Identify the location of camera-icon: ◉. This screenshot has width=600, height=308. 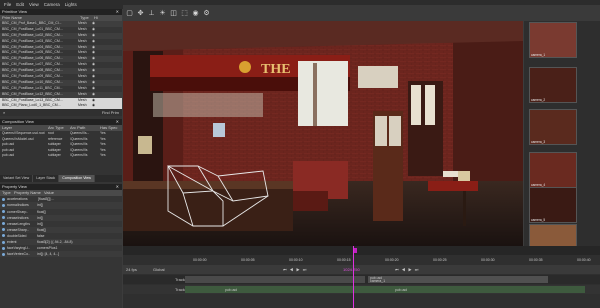
(195, 13).